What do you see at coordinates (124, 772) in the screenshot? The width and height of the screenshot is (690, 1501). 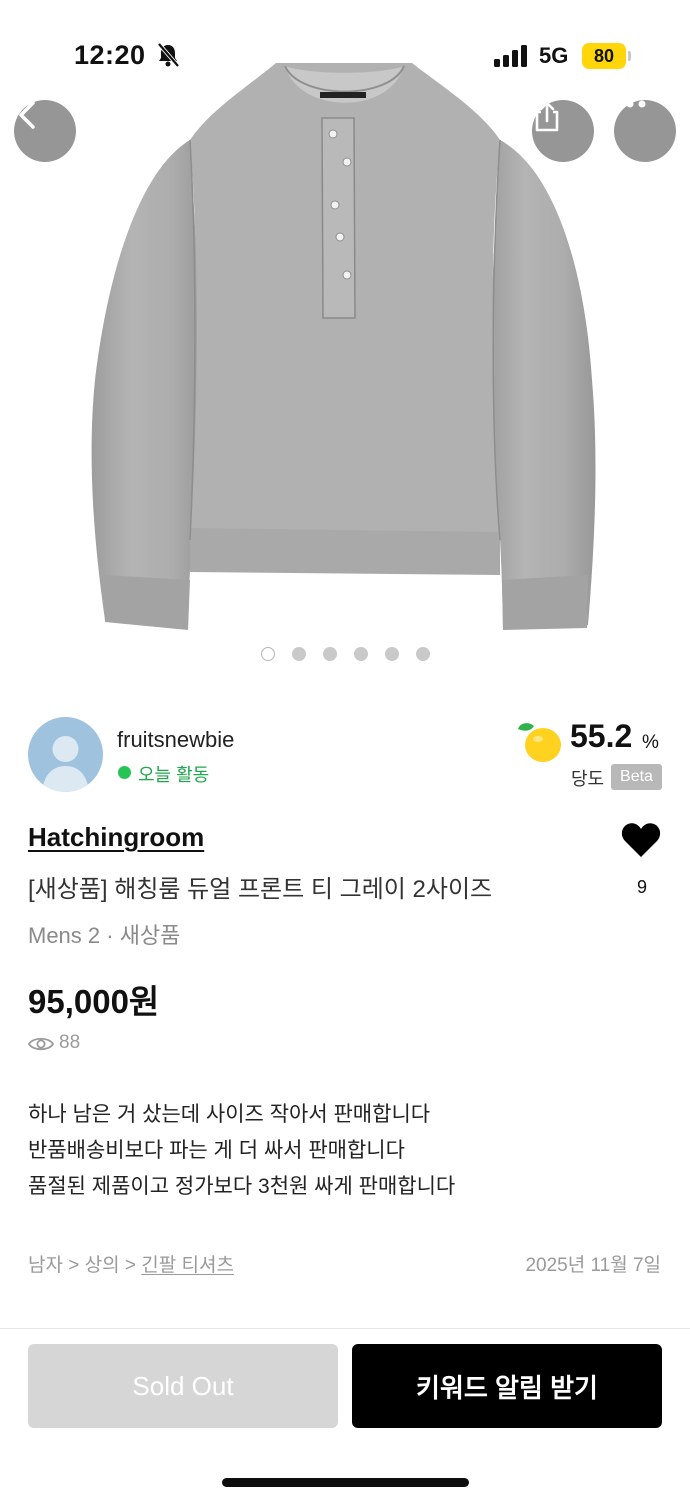 I see `online-status-dot` at bounding box center [124, 772].